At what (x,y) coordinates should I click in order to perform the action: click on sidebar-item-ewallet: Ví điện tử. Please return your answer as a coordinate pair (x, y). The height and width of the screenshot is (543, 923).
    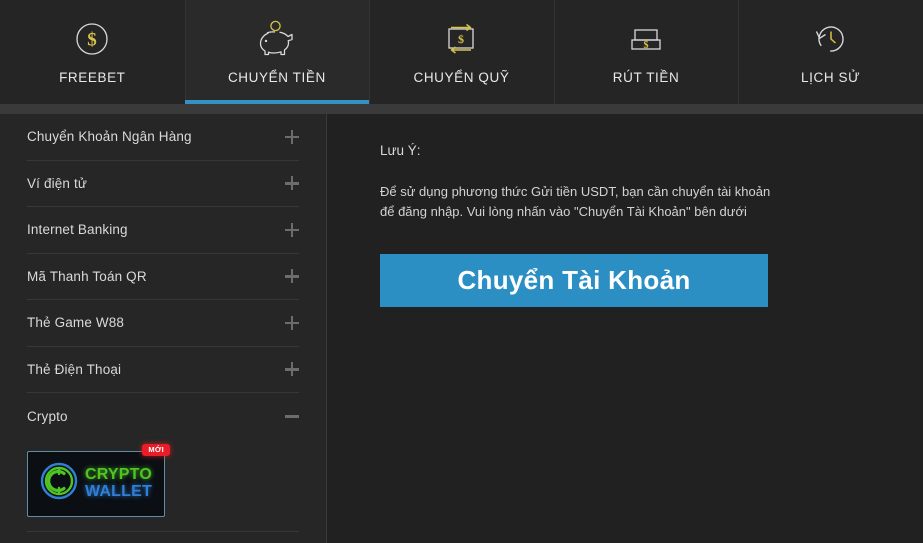
    Looking at the image, I should click on (163, 184).